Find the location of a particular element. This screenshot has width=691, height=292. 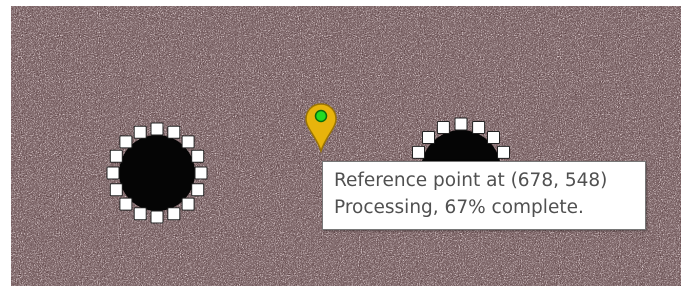

map-pin-icon is located at coordinates (321, 128).